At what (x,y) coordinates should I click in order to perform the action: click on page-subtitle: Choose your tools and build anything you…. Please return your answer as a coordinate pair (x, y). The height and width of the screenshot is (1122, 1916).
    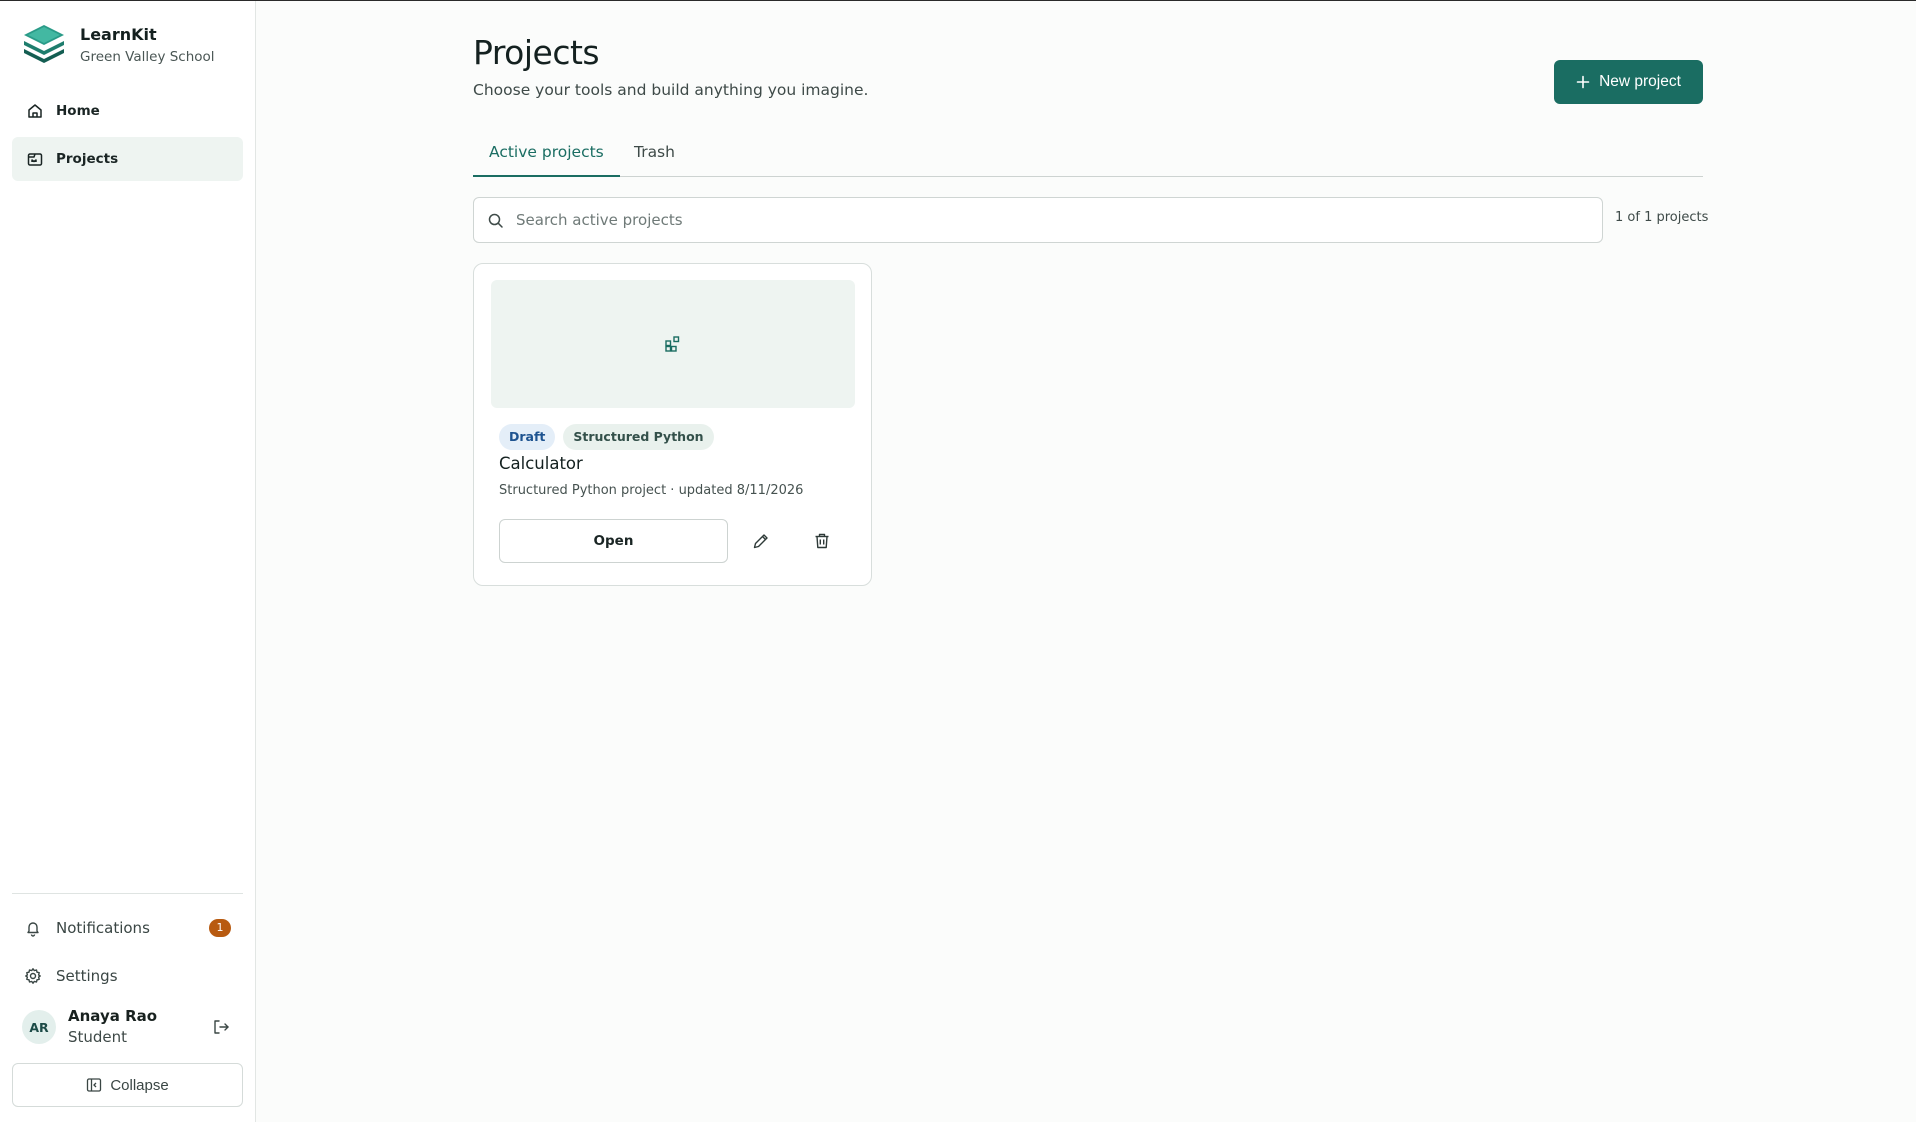
    Looking at the image, I should click on (671, 90).